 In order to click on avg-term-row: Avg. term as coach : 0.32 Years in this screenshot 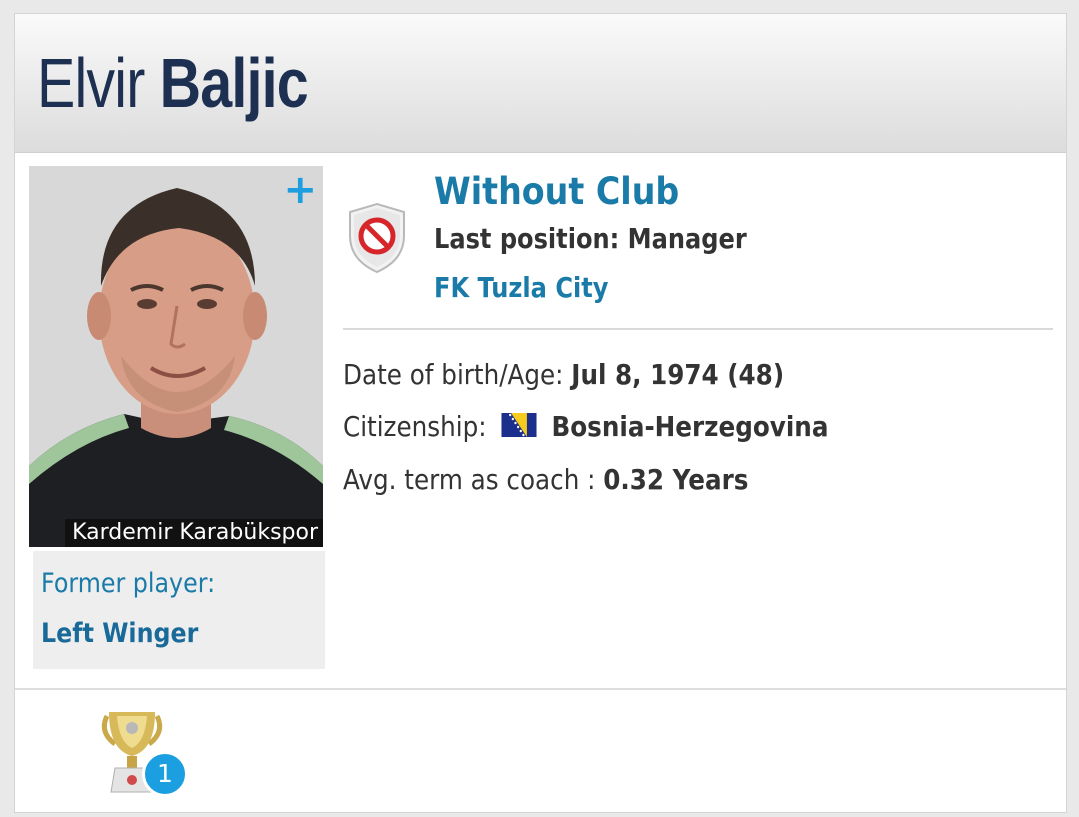, I will do `click(545, 480)`.